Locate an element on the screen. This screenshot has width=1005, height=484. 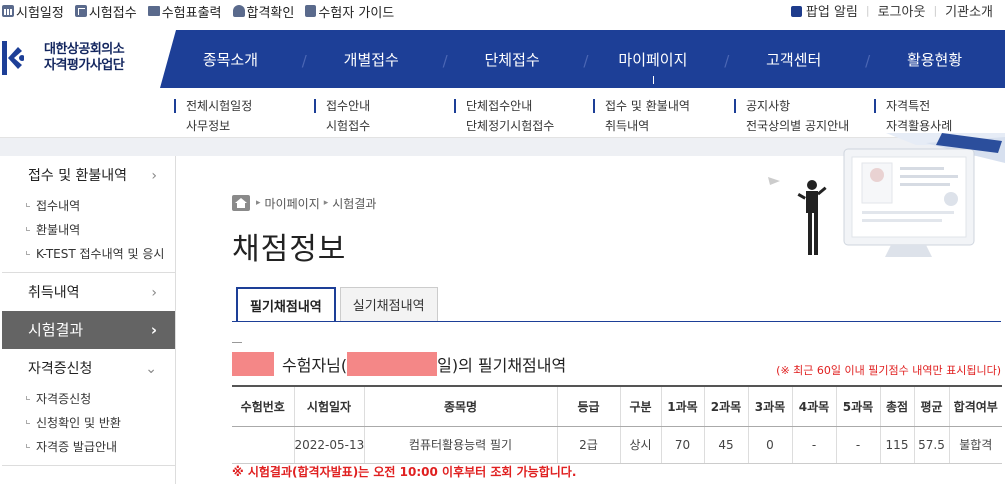
sub-menu-col-individual: 접수안내 시험접수 is located at coordinates (342, 116).